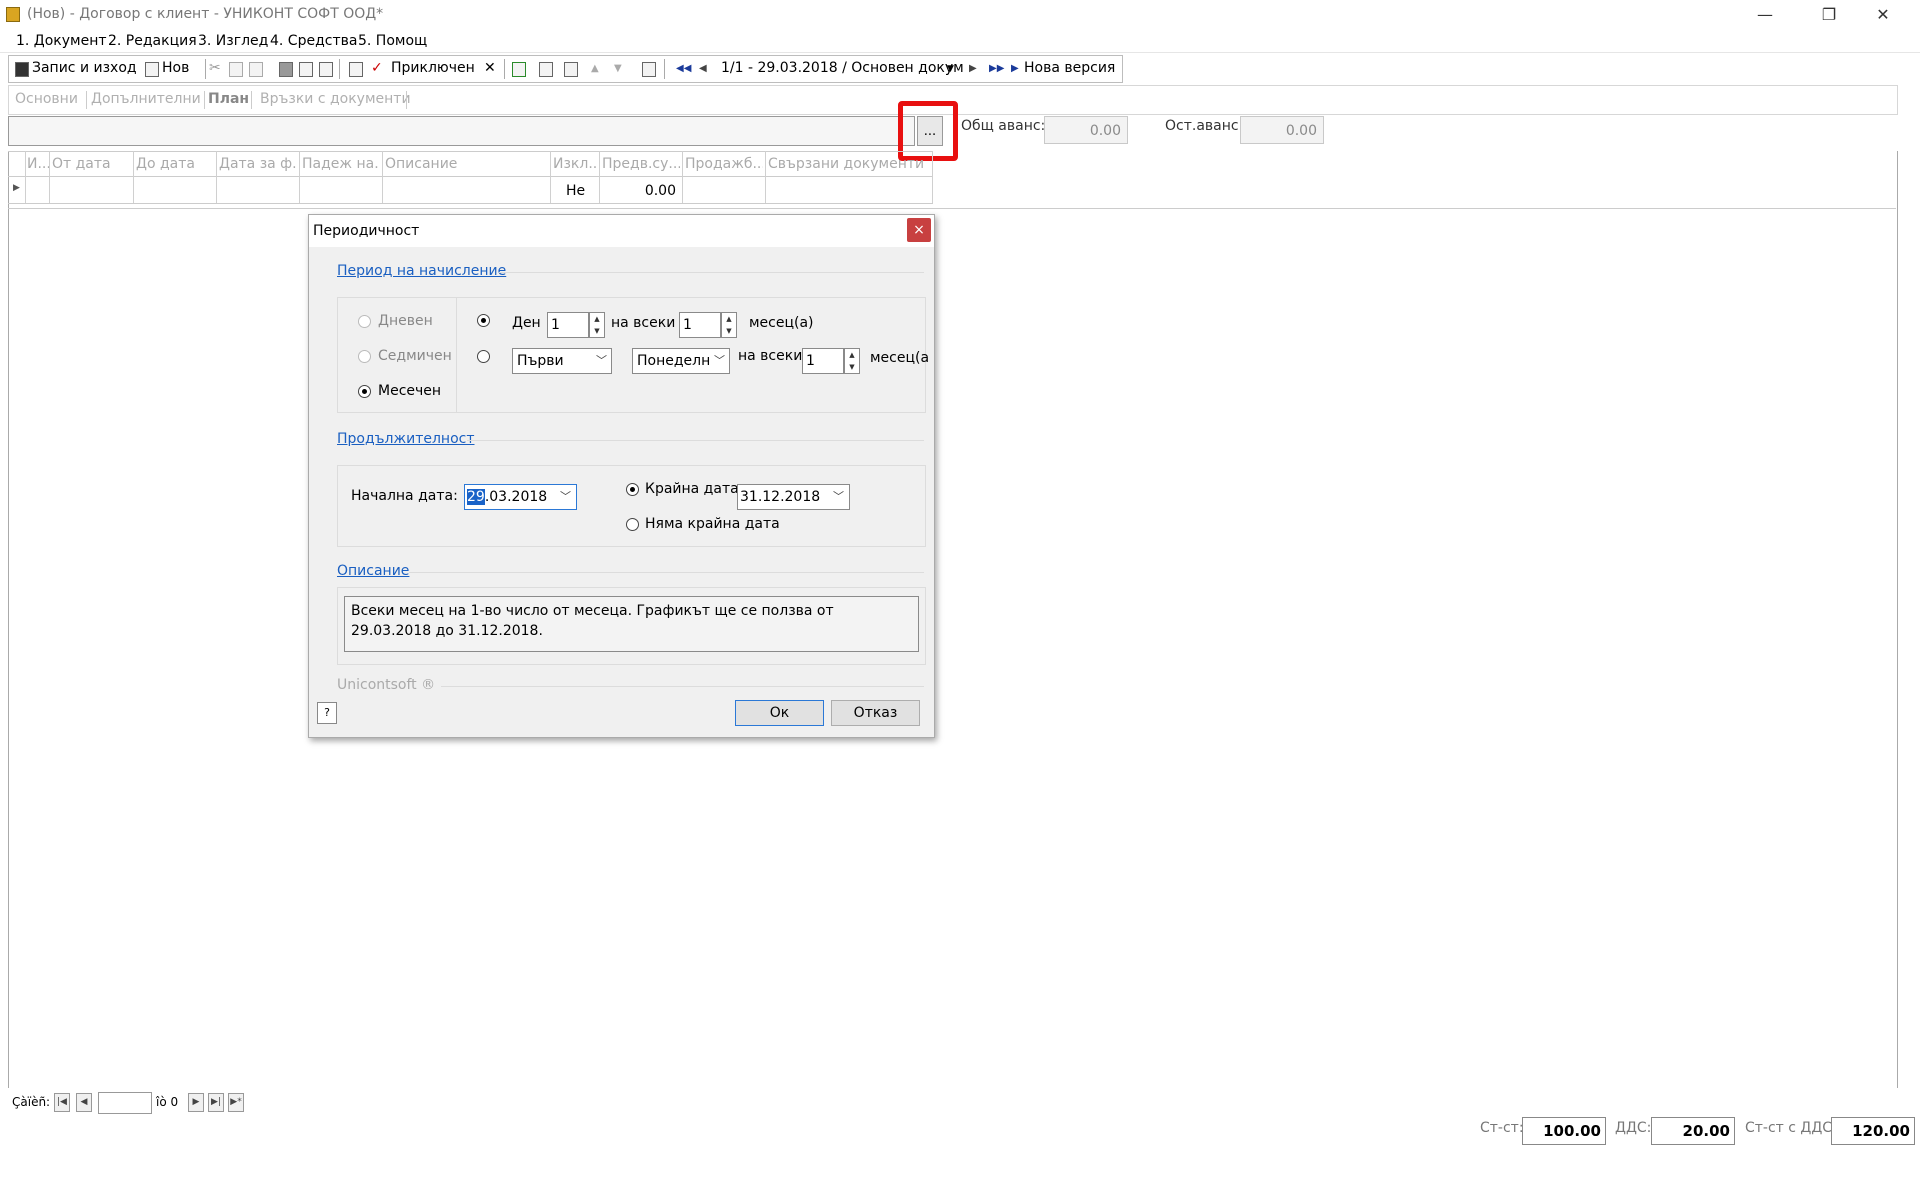  I want to click on weekday-every-spinner-buttons: ▲ ▼, so click(852, 361).